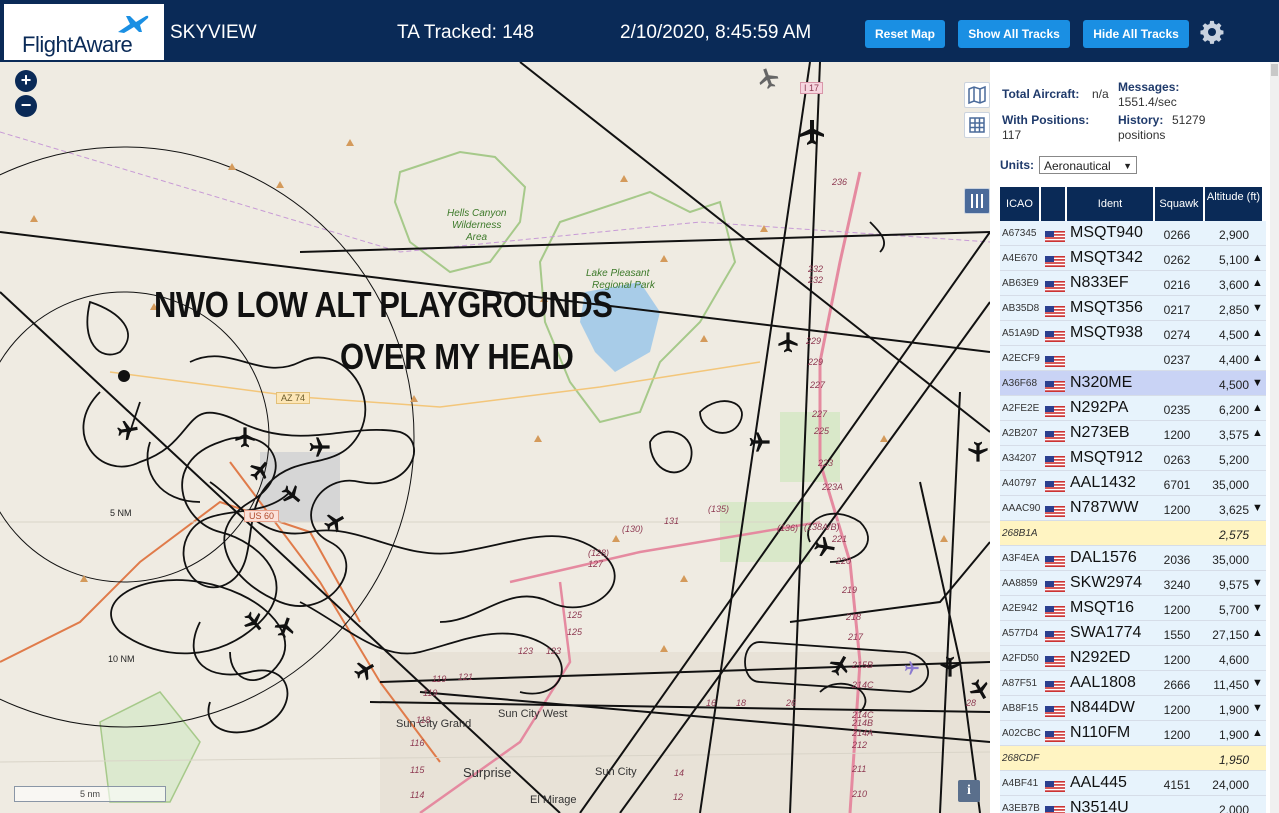 The height and width of the screenshot is (813, 1279). I want to click on squawk-cell: 0262, so click(1177, 260).